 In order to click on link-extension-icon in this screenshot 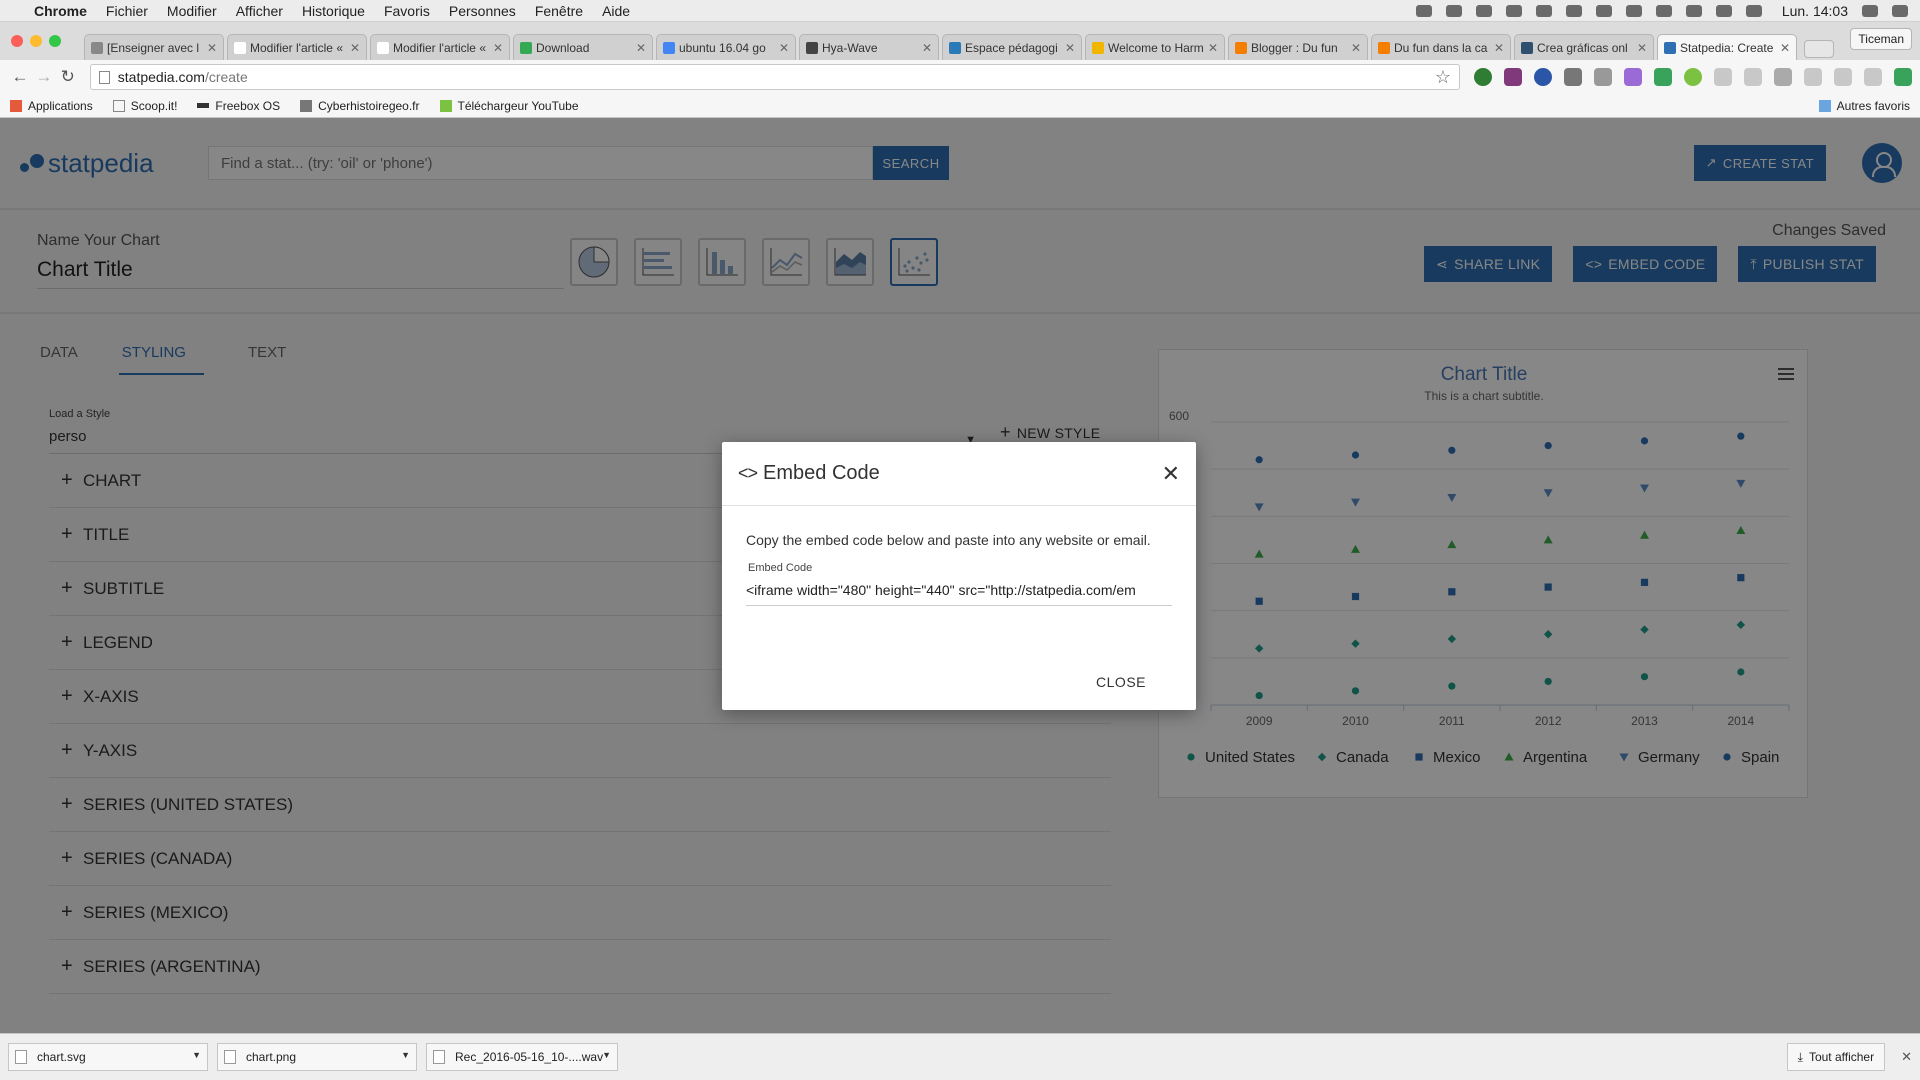, I will do `click(1723, 77)`.